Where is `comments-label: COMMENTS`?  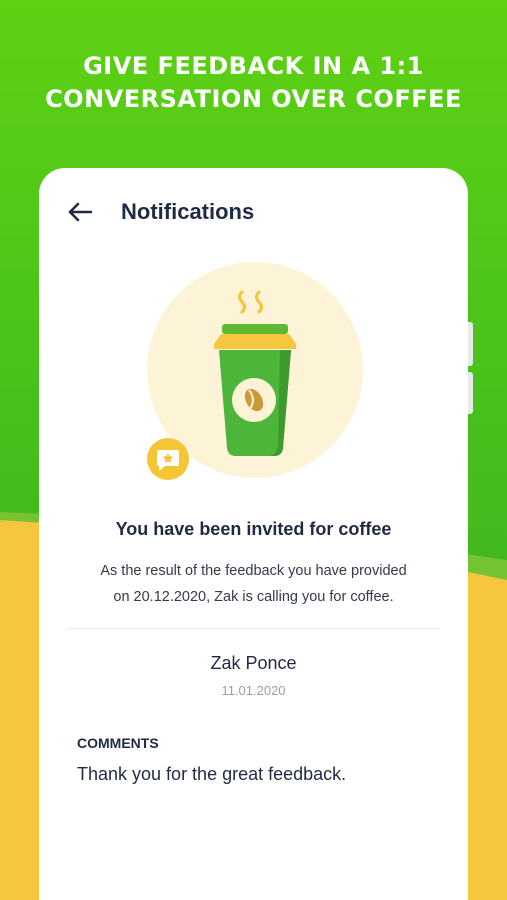
comments-label: COMMENTS is located at coordinates (118, 743).